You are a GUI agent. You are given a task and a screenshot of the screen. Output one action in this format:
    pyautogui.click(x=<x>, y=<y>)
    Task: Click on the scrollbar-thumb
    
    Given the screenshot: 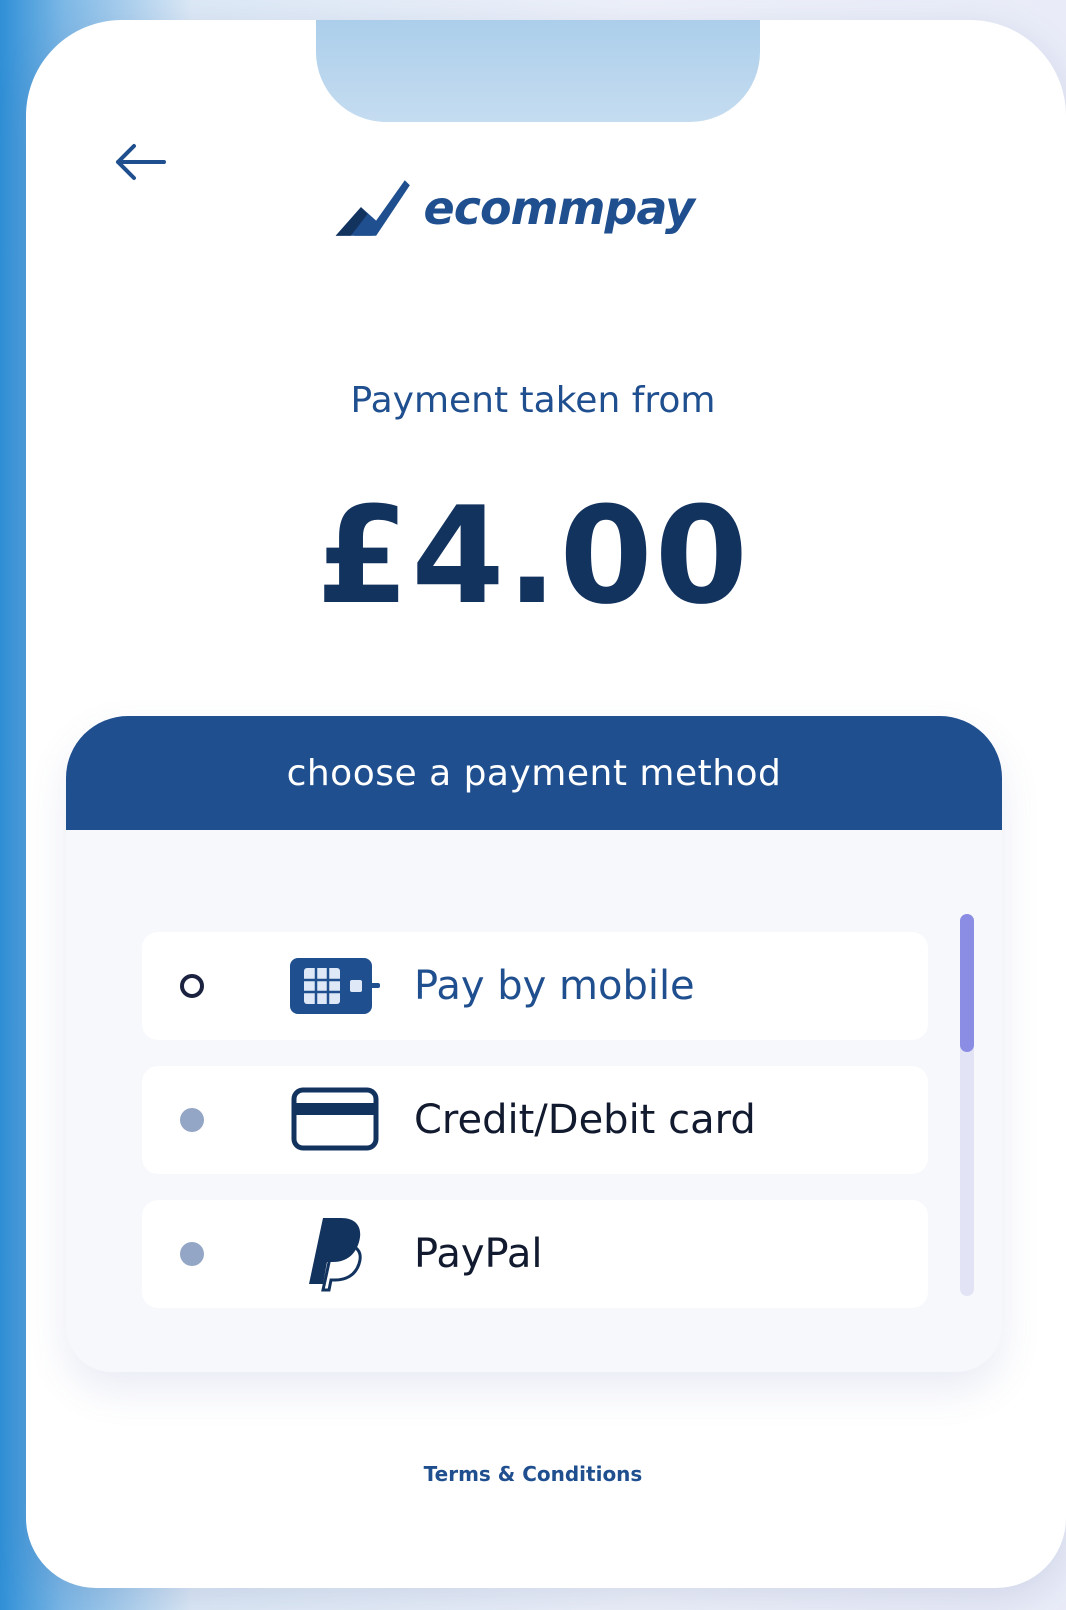 What is the action you would take?
    pyautogui.click(x=967, y=983)
    